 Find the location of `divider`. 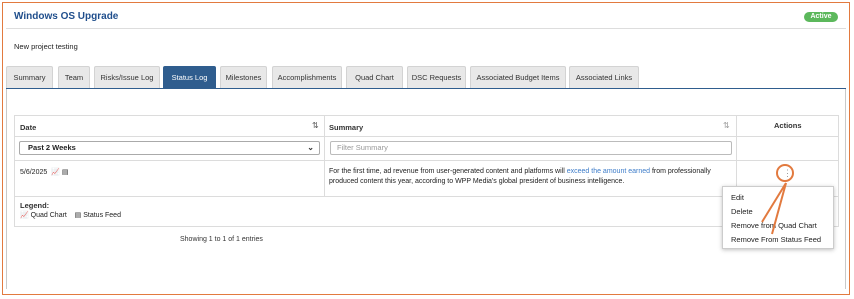

divider is located at coordinates (426, 28).